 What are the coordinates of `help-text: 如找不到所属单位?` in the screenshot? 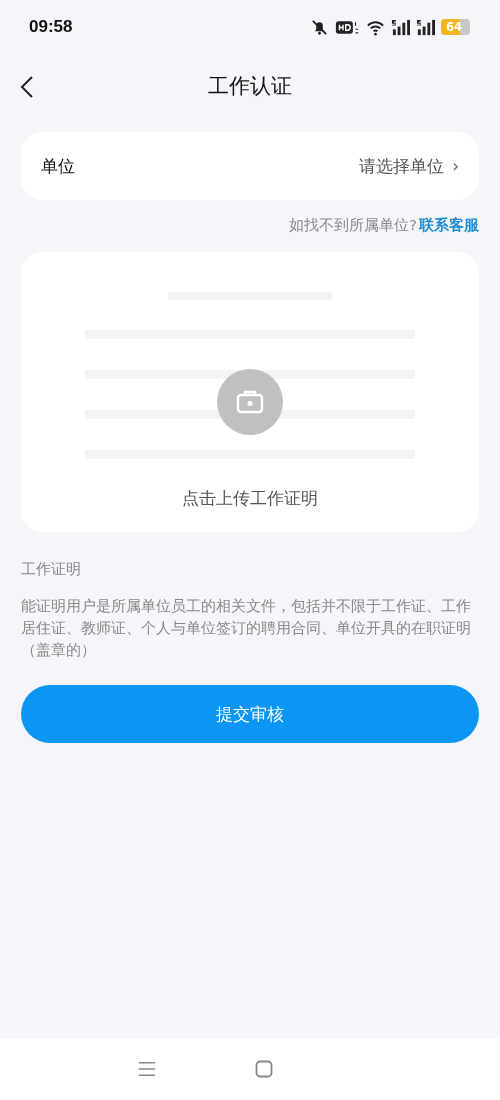 It's located at (353, 225).